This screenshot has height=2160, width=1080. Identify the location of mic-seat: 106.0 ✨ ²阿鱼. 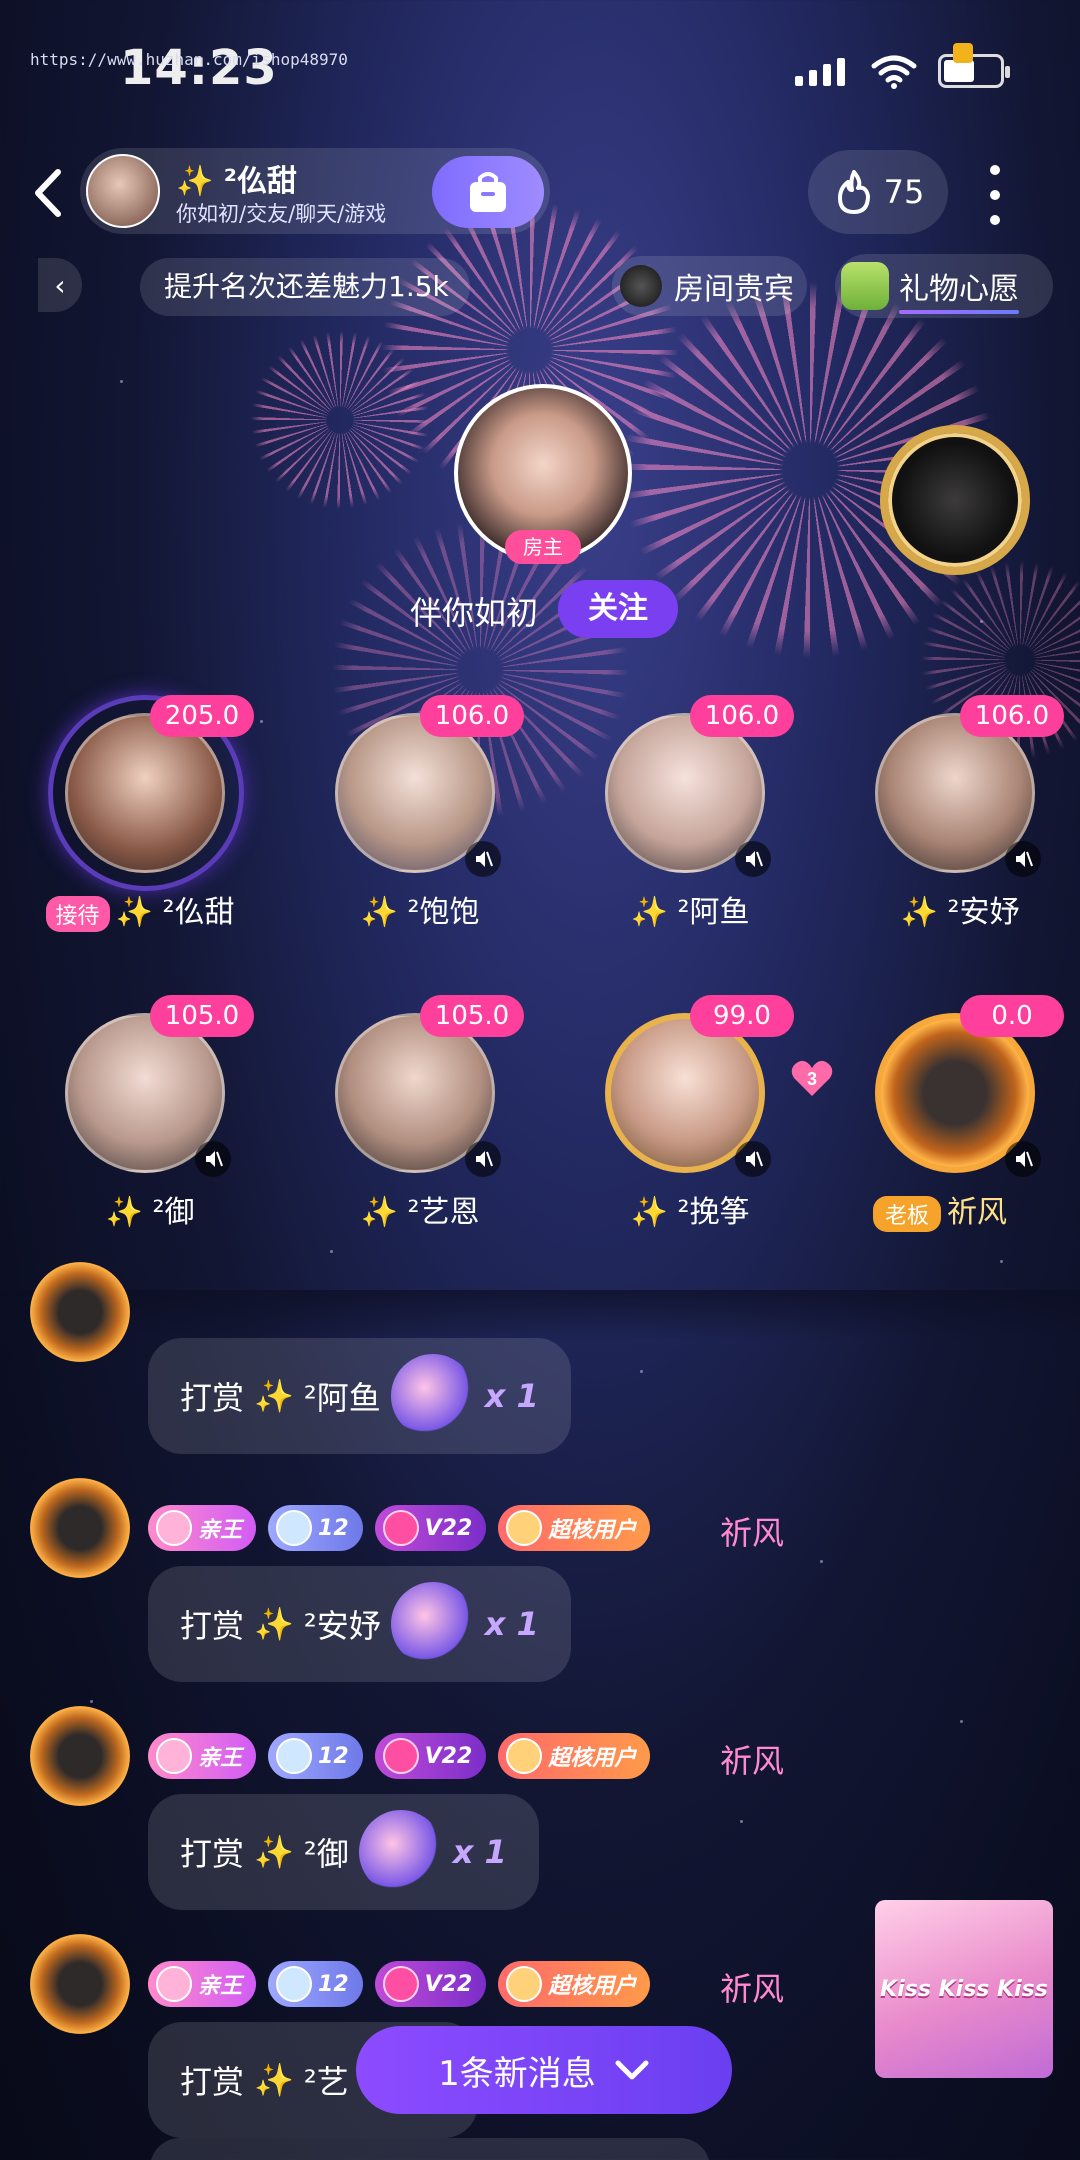
(682, 825).